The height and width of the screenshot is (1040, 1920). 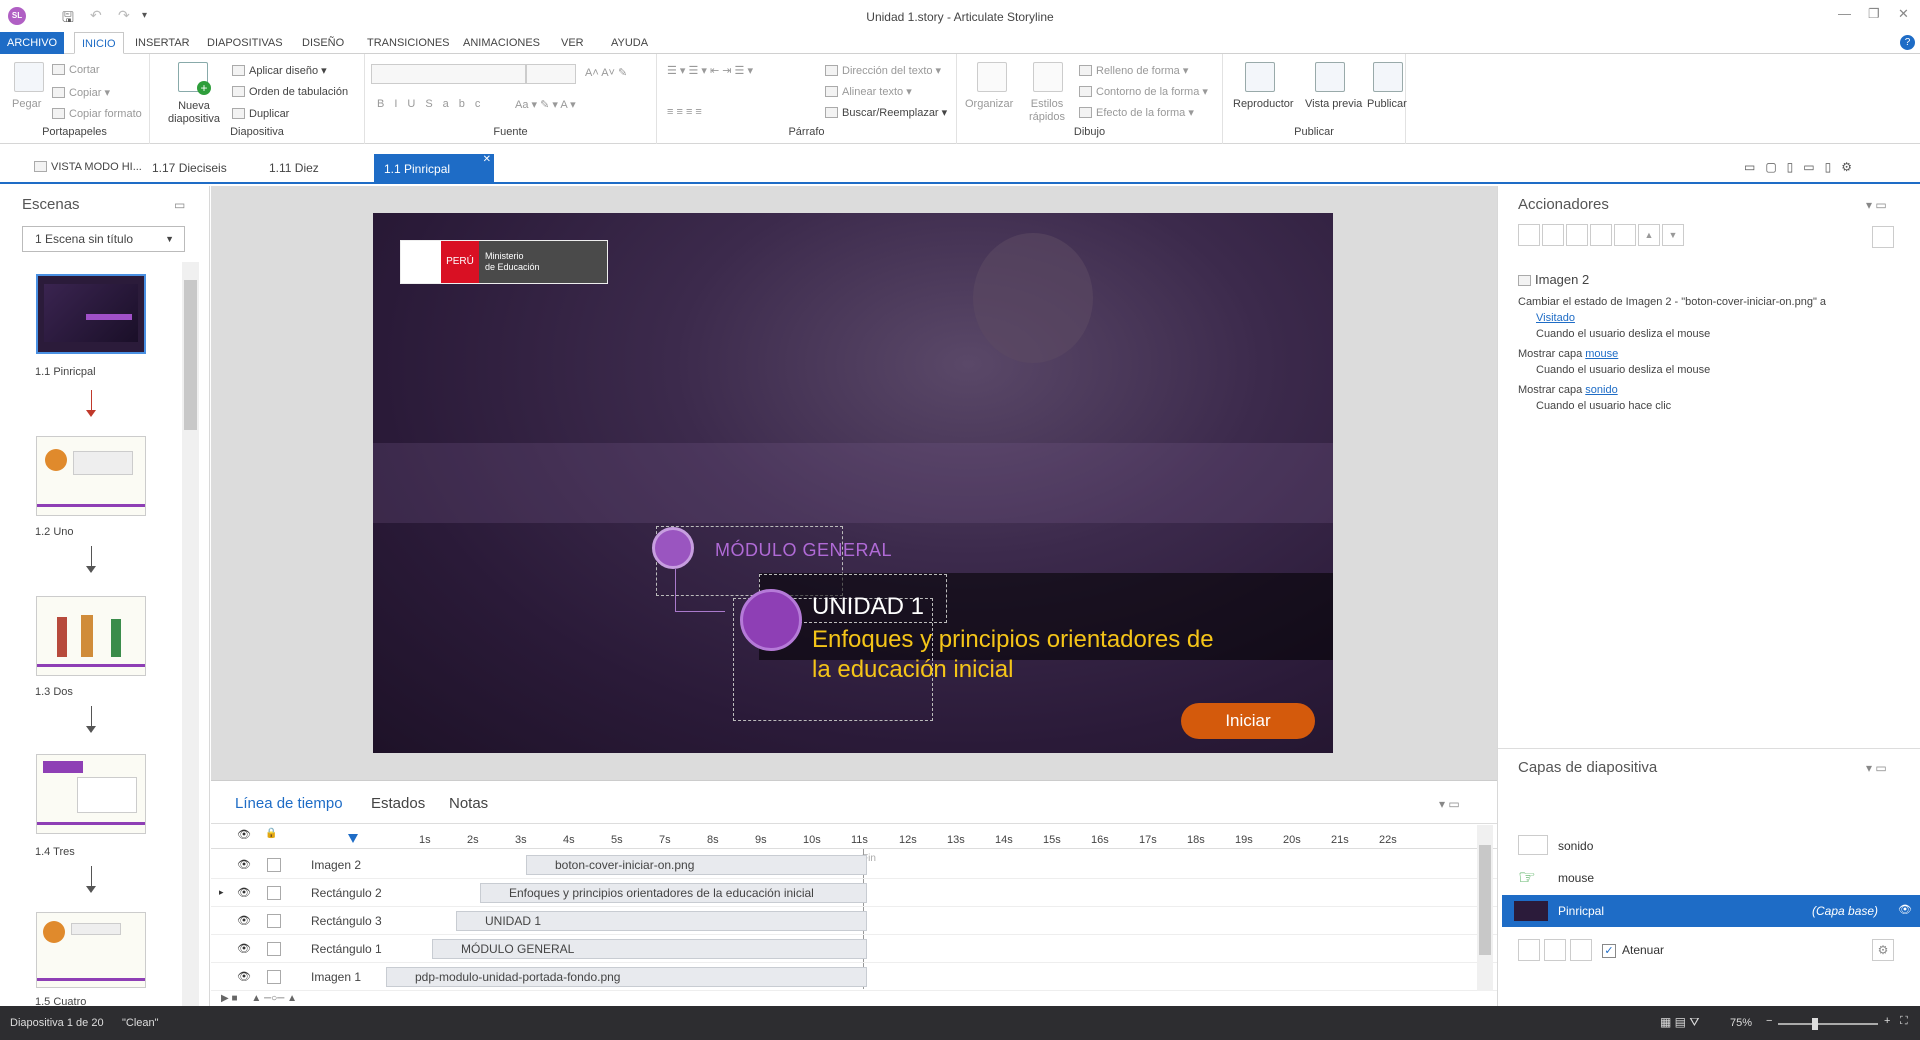 What do you see at coordinates (468, 803) in the screenshot?
I see `tab-notes: Notas` at bounding box center [468, 803].